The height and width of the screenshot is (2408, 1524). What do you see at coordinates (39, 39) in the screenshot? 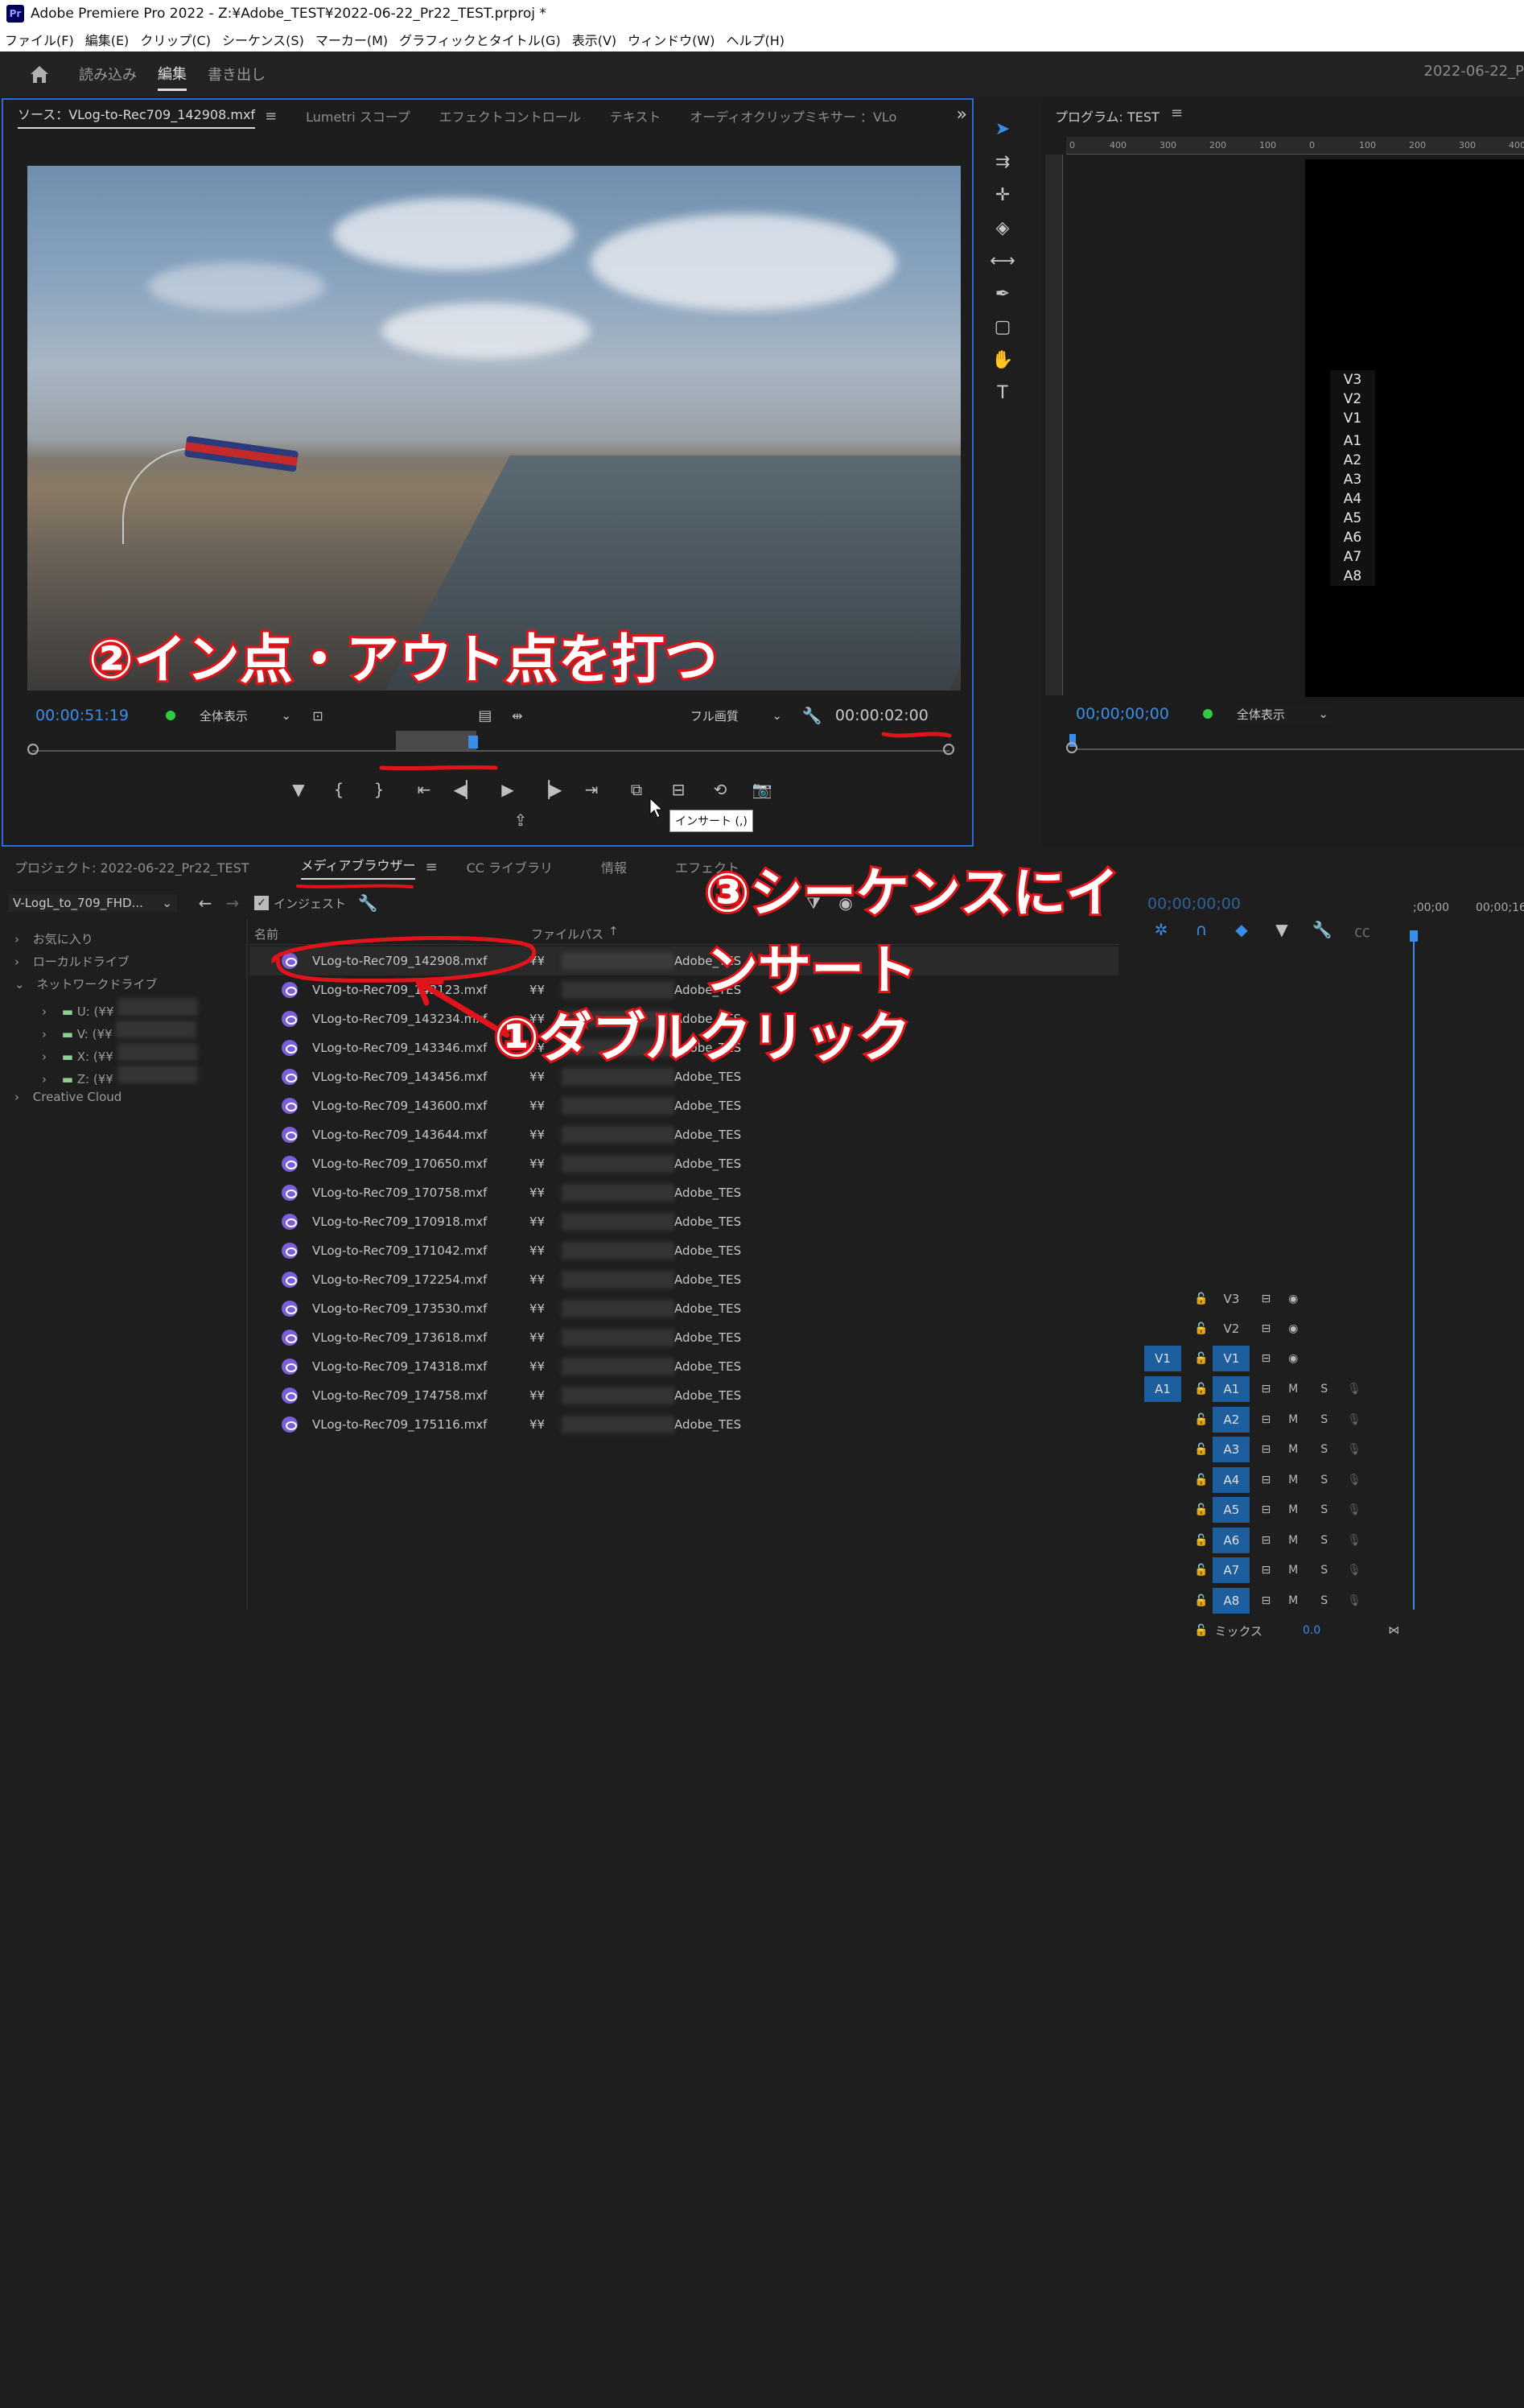
I see `menu-file: ファイル(F)` at bounding box center [39, 39].